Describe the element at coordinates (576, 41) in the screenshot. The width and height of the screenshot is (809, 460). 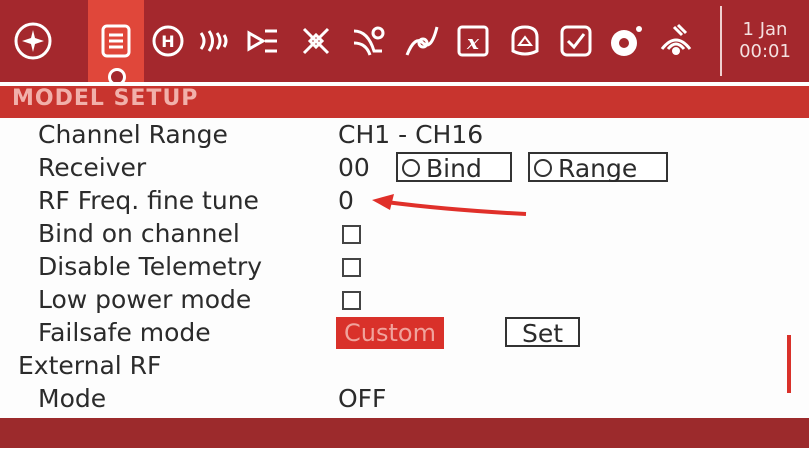
I see `special-functions-icon` at that location.